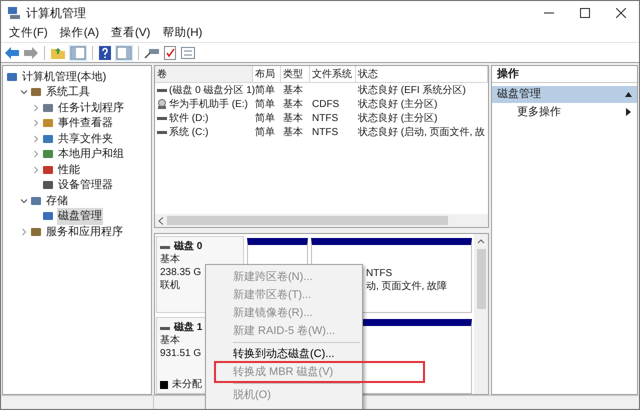 Image resolution: width=640 pixels, height=410 pixels. What do you see at coordinates (84, 232) in the screenshot?
I see `tree-item: 服务和应用程序` at bounding box center [84, 232].